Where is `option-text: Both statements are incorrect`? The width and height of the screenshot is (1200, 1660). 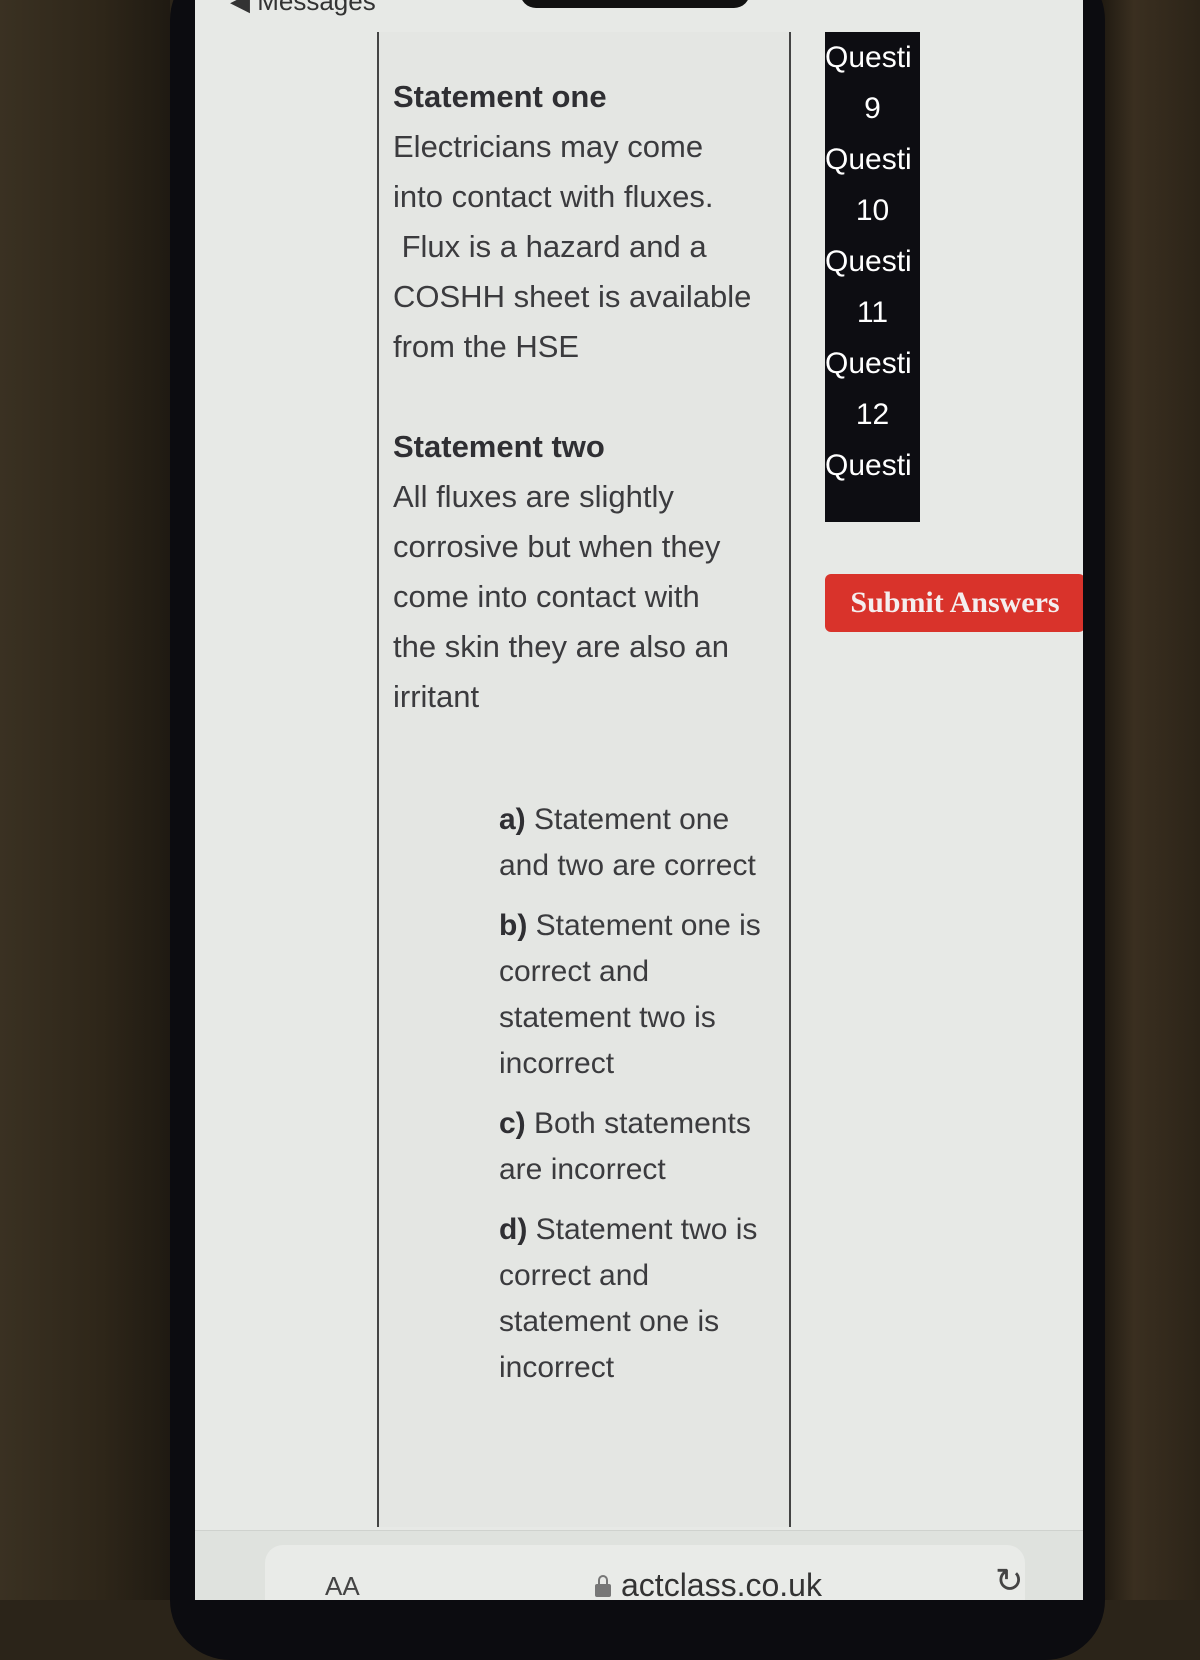
option-text: Both statements are incorrect is located at coordinates (625, 1146).